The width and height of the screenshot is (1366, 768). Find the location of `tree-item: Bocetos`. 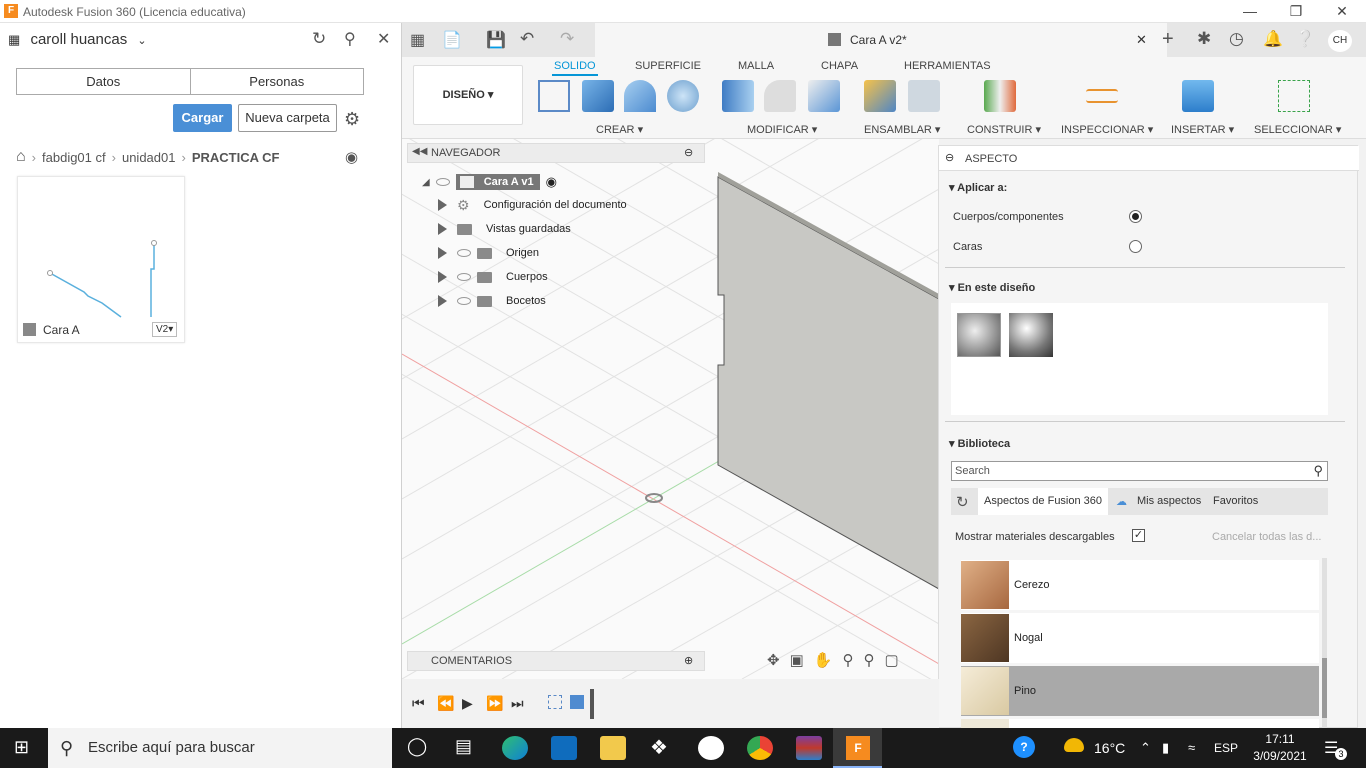

tree-item: Bocetos is located at coordinates (575, 301).